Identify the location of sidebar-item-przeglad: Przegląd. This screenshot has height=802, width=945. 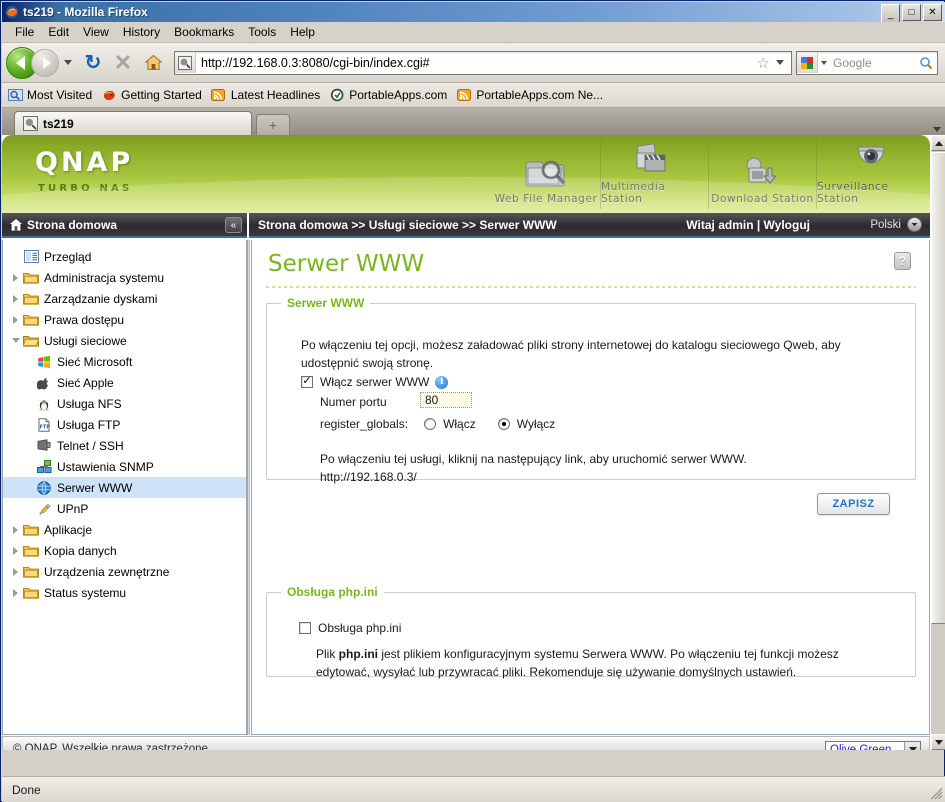
(124, 256).